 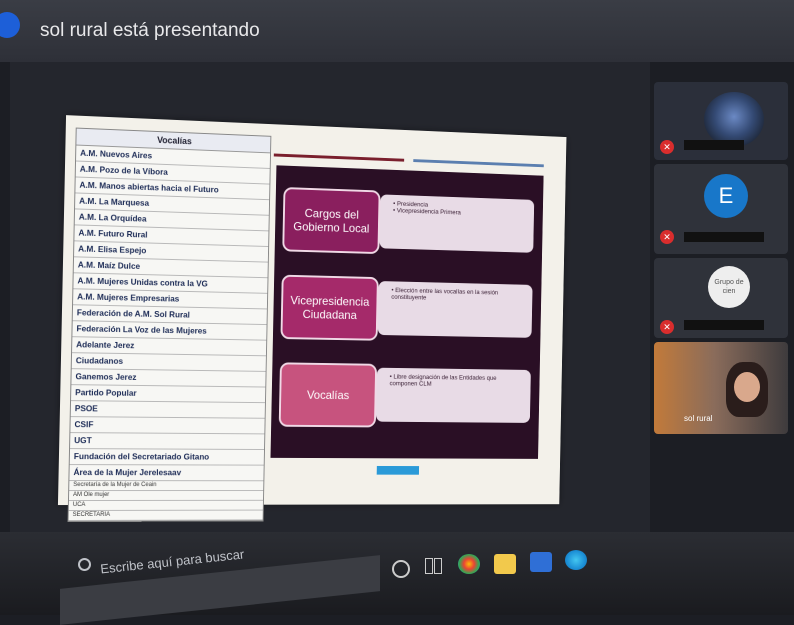 I want to click on participant-tile-2: E ✕, so click(x=721, y=209).